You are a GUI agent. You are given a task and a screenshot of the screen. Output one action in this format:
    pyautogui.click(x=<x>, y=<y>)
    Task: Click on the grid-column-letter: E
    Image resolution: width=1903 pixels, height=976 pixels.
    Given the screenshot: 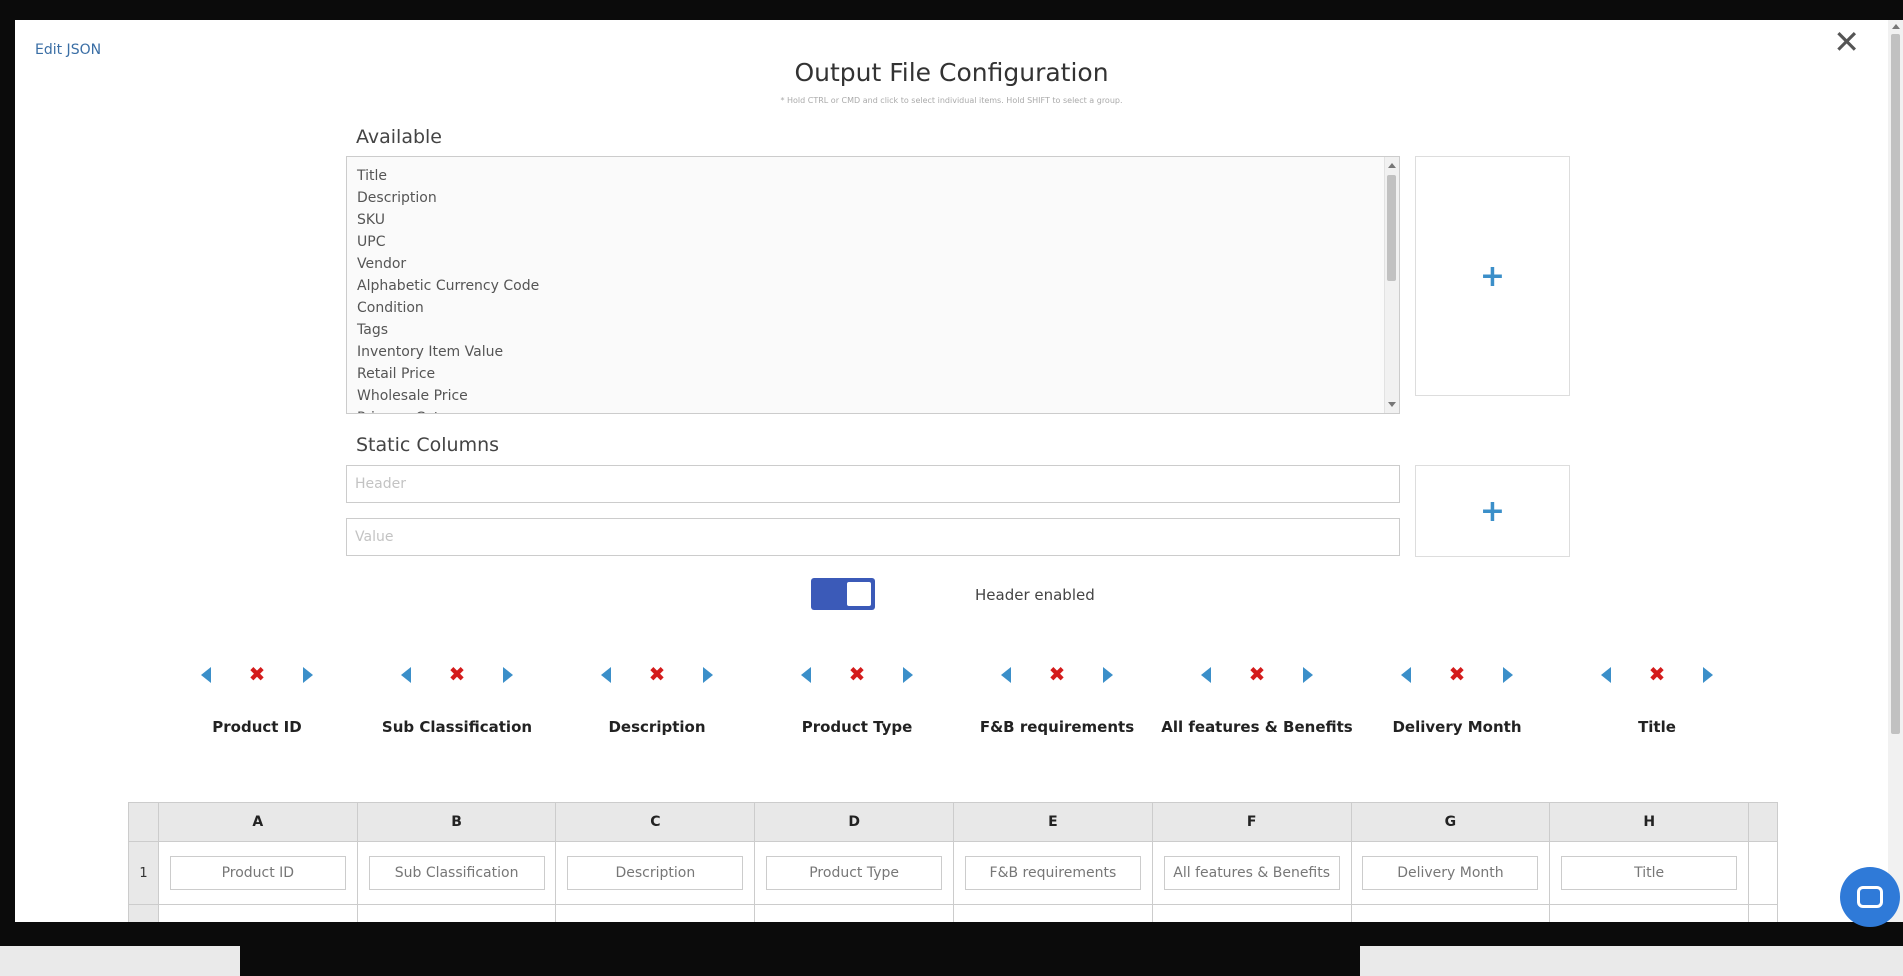 What is the action you would take?
    pyautogui.click(x=1053, y=822)
    